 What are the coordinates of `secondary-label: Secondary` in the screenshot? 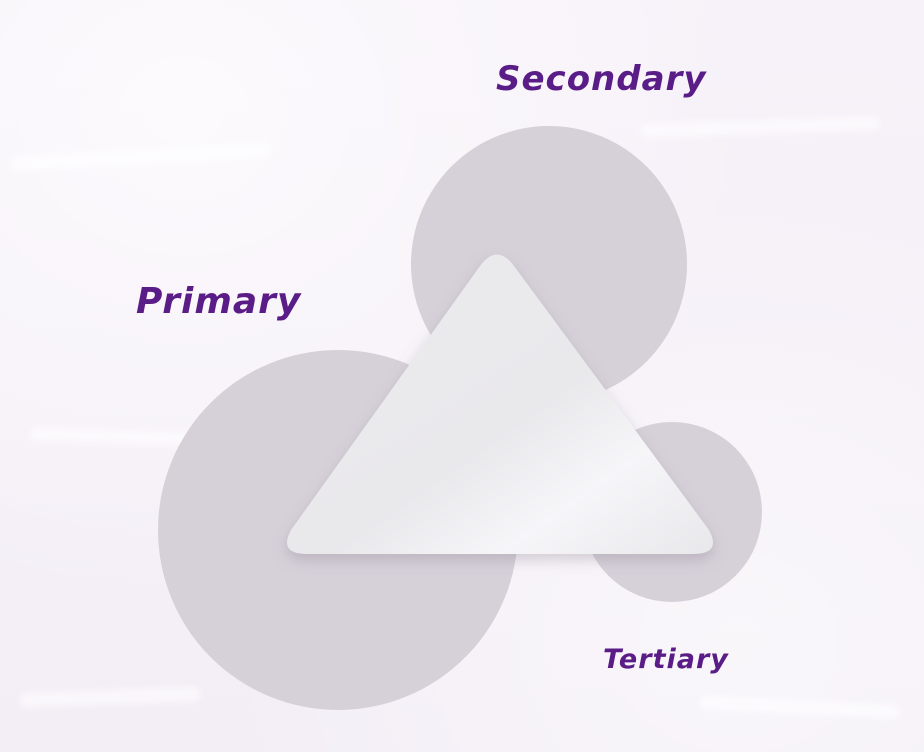 It's located at (601, 79).